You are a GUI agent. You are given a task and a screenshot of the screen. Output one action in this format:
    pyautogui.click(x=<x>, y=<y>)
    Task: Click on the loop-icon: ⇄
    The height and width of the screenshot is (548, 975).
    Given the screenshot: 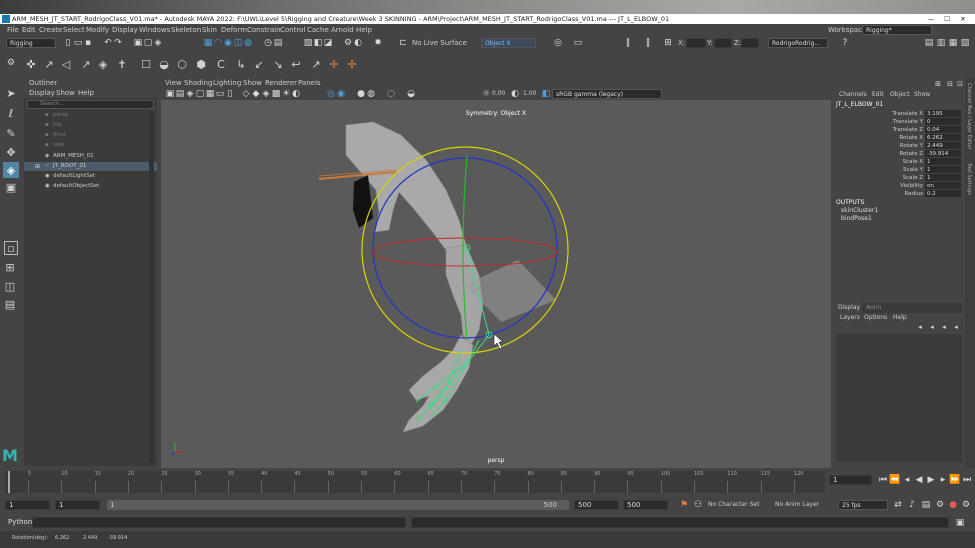 What is the action you would take?
    pyautogui.click(x=898, y=505)
    